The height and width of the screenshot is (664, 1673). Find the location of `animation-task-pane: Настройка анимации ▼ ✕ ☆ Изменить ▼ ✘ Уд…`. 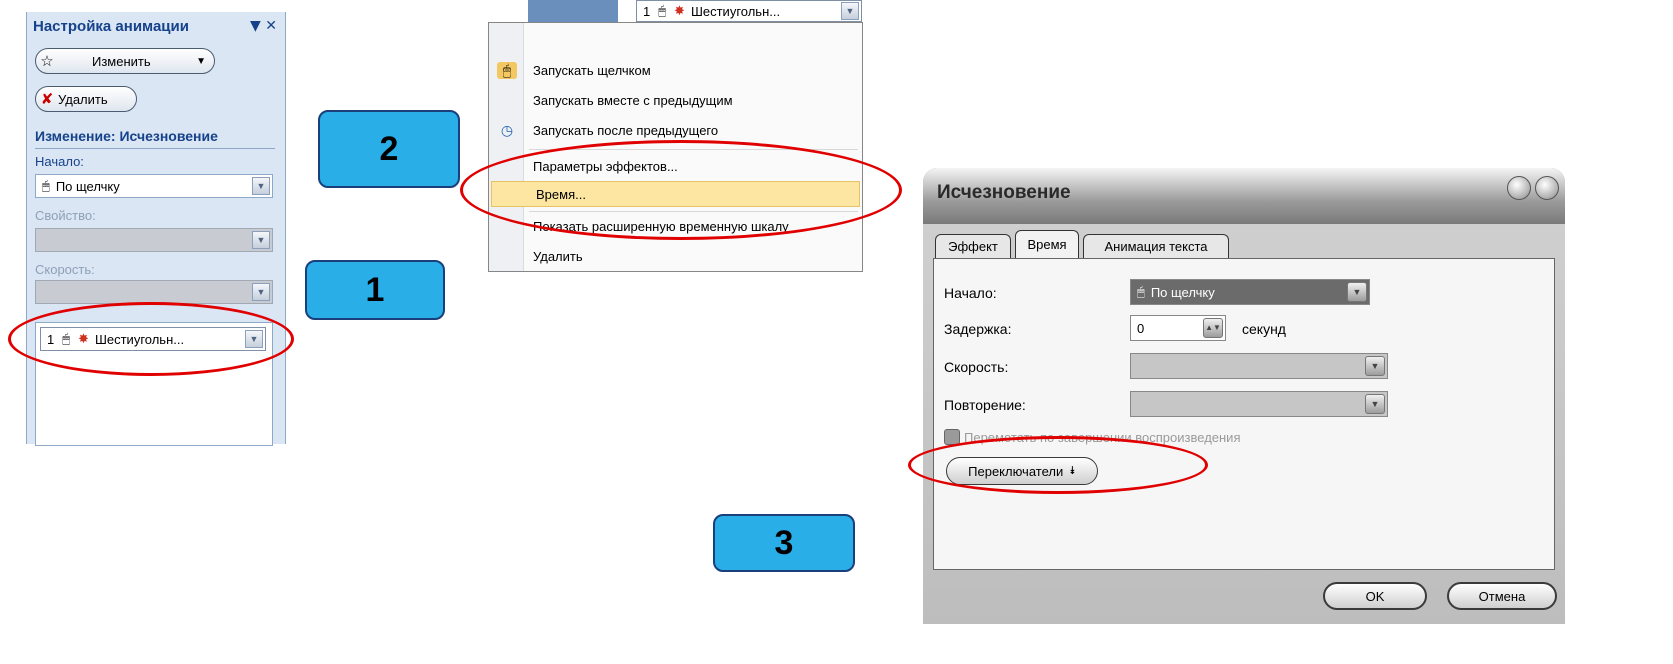

animation-task-pane: Настройка анимации ▼ ✕ ☆ Изменить ▼ ✘ Уд… is located at coordinates (156, 229).